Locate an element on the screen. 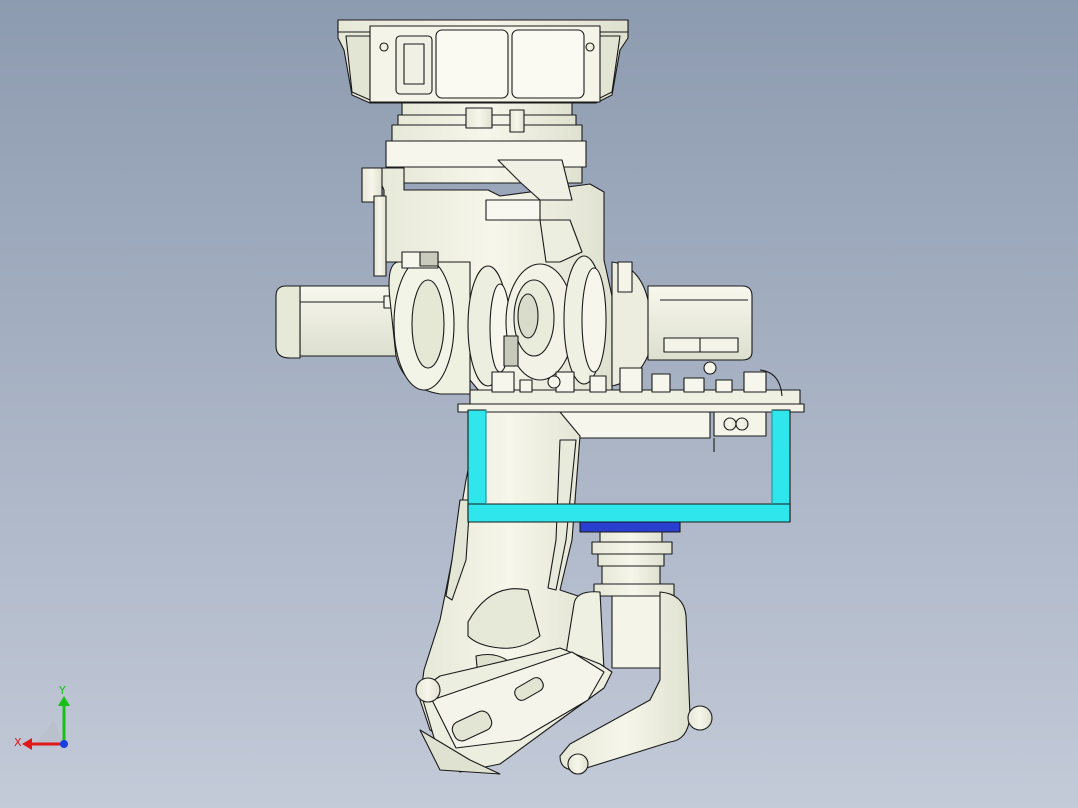 Image resolution: width=1078 pixels, height=808 pixels. center-joint is located at coordinates (521, 325).